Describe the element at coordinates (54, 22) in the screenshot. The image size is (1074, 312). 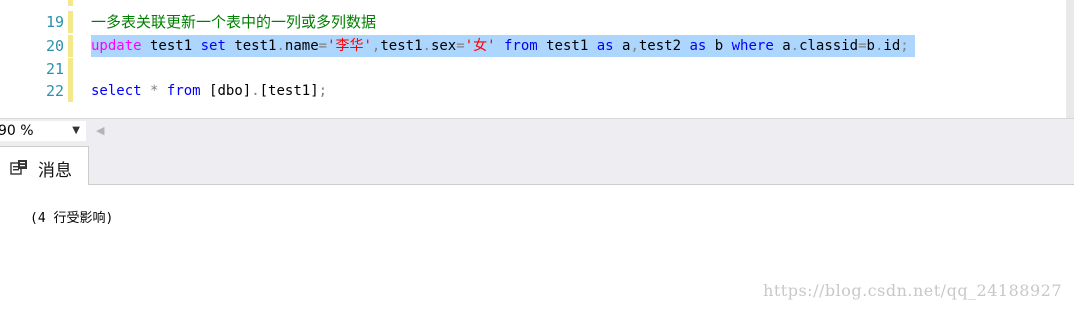
I see `line-number: 19` at that location.